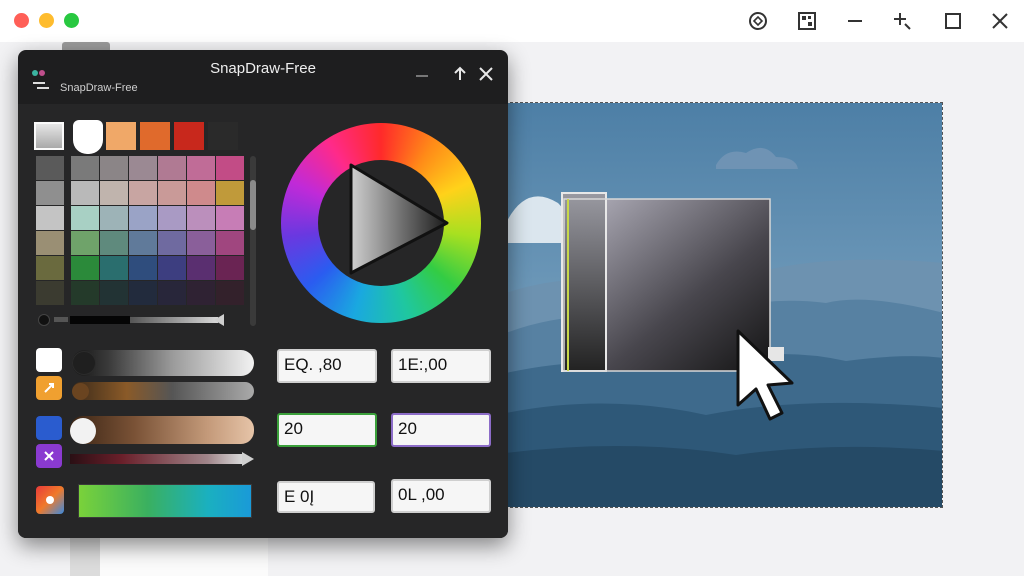 The height and width of the screenshot is (576, 1024). I want to click on palette-scroll-thumb, so click(253, 205).